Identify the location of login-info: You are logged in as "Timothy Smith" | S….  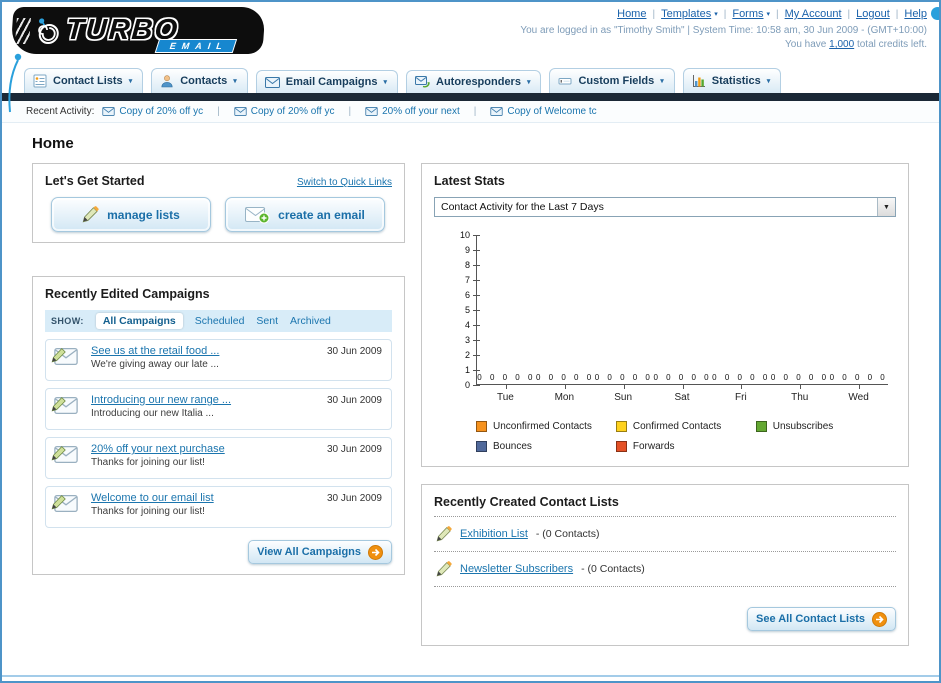
(723, 30).